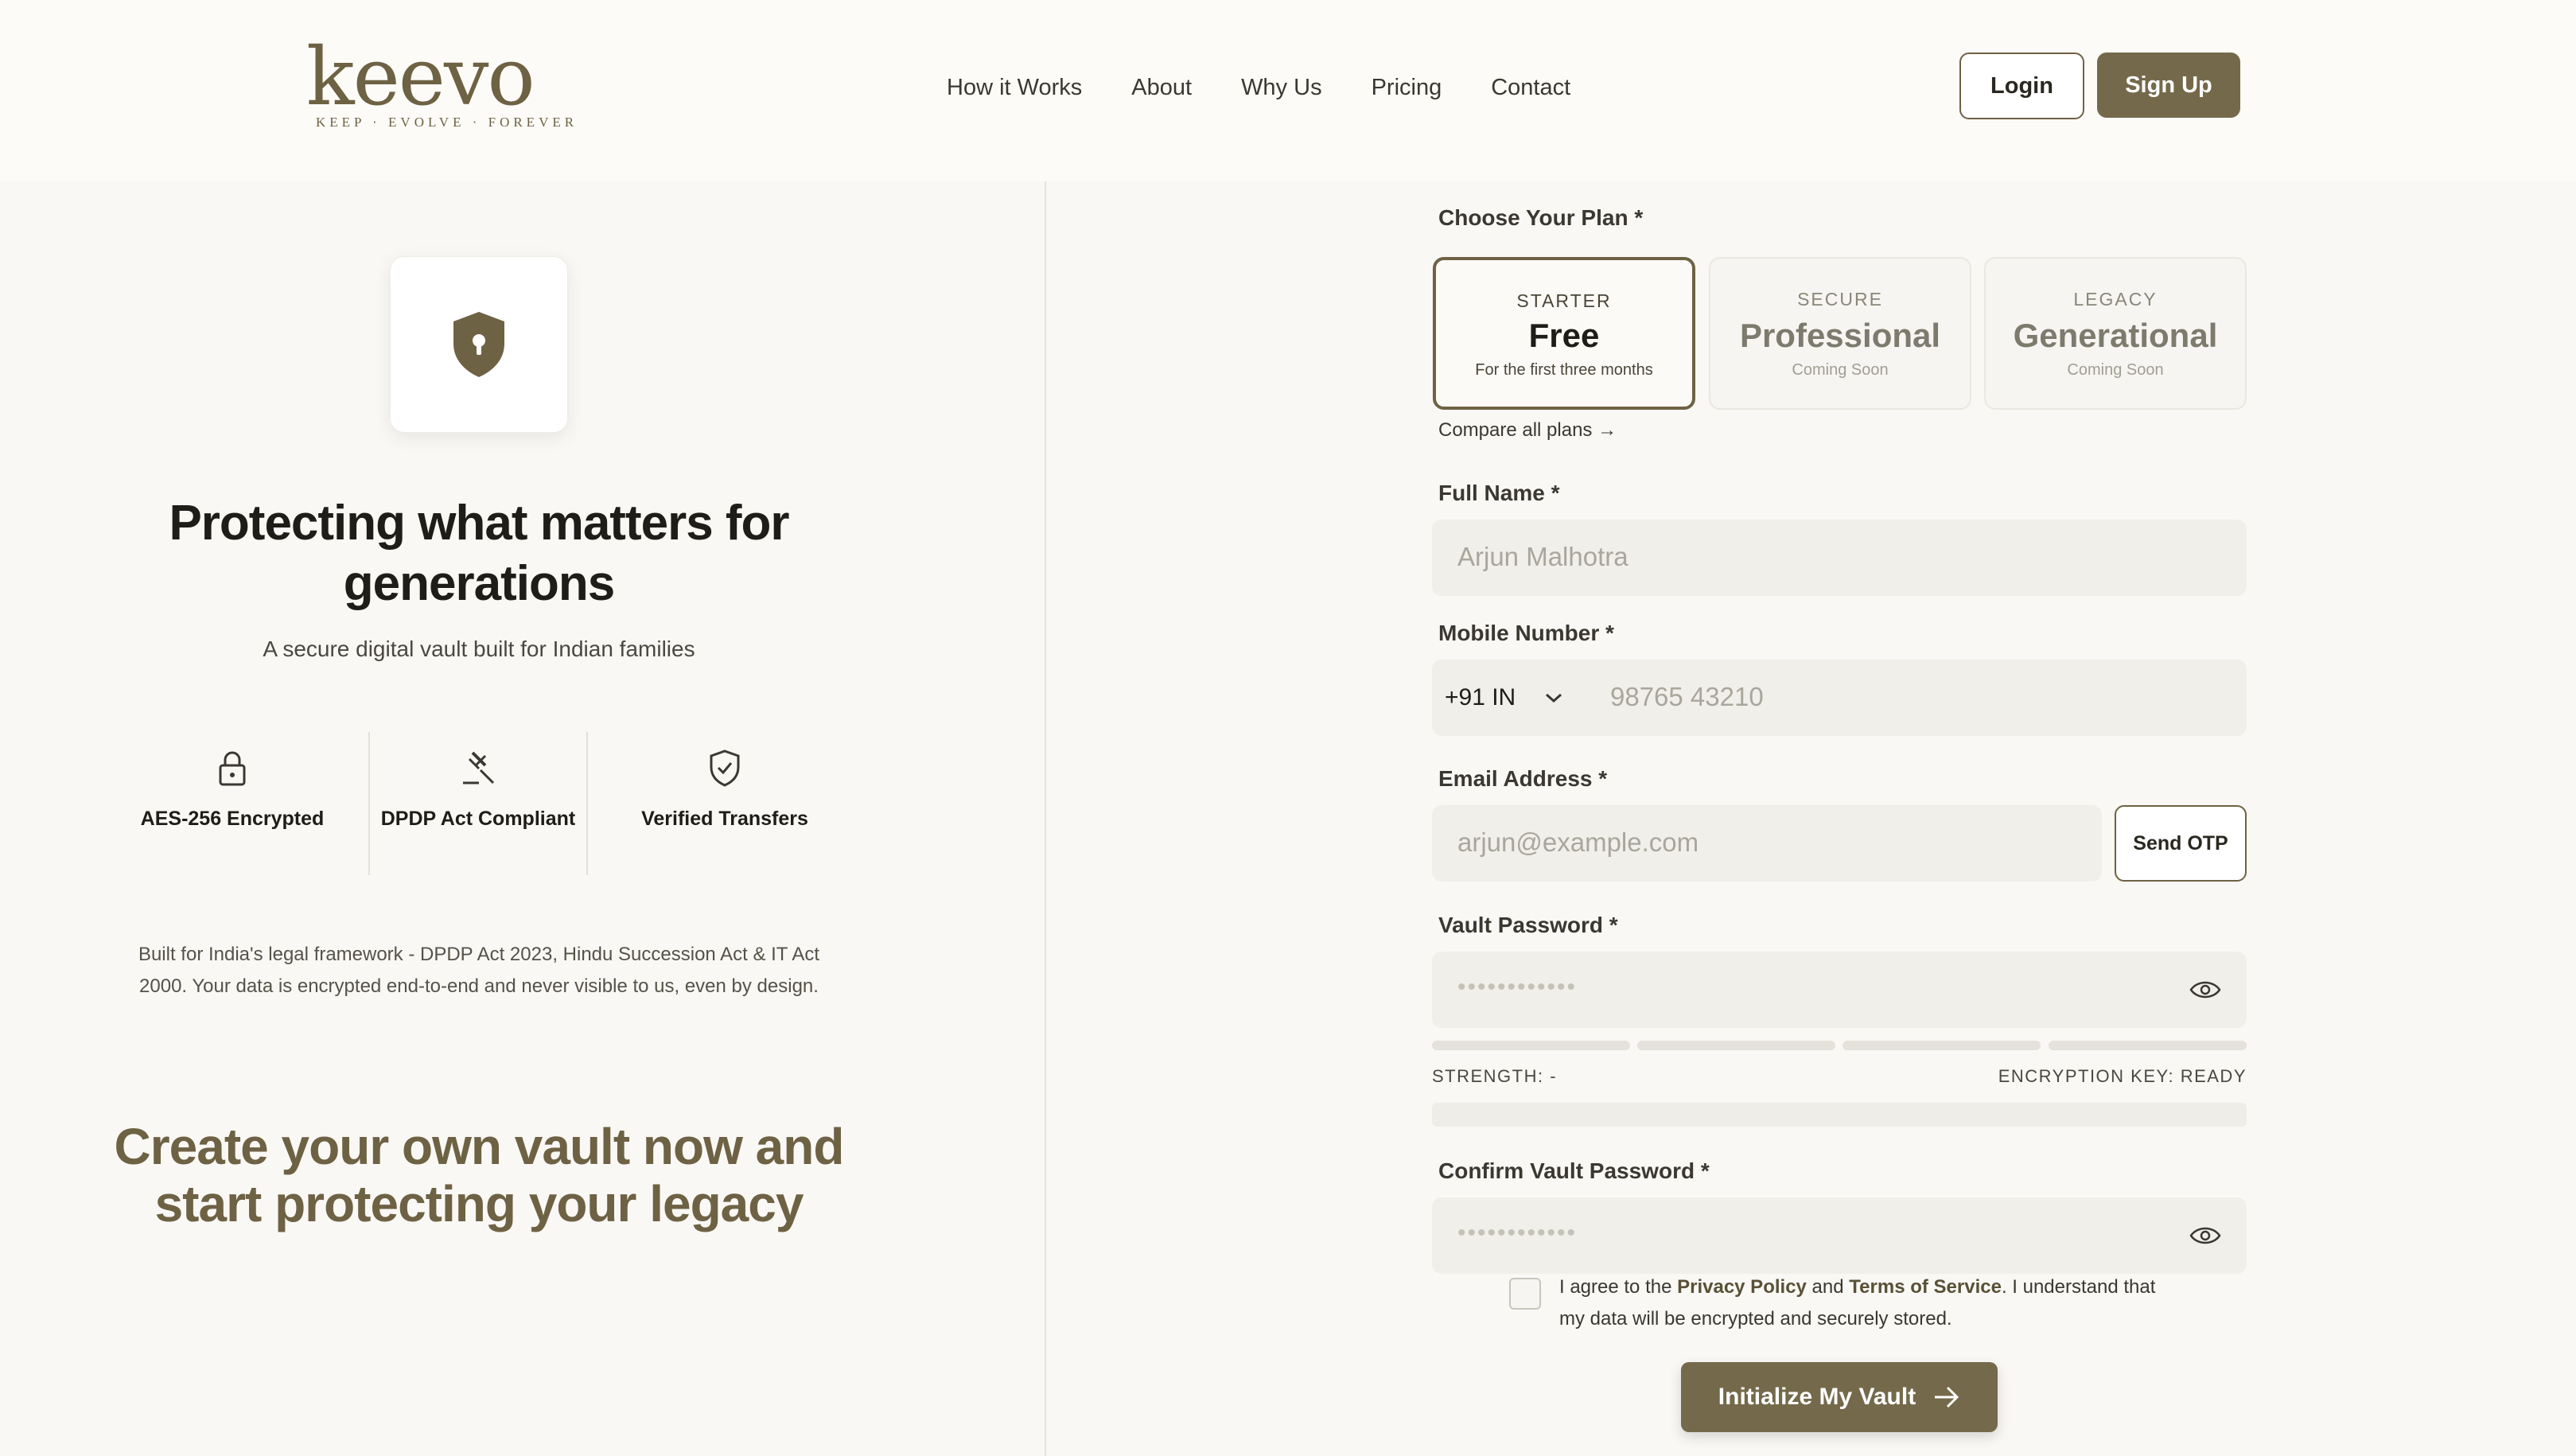 The width and height of the screenshot is (2576, 1456). What do you see at coordinates (1495, 1076) in the screenshot?
I see `strength-text: STRENGTH: -` at bounding box center [1495, 1076].